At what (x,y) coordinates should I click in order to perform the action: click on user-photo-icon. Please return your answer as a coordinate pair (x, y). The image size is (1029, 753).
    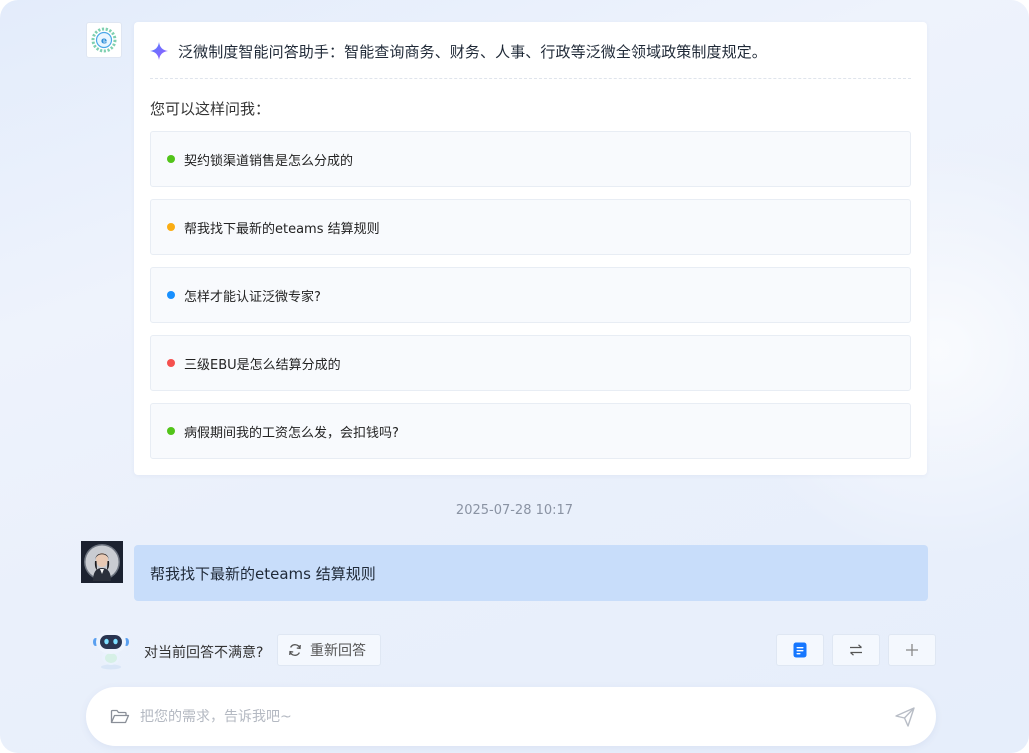
    Looking at the image, I should click on (102, 562).